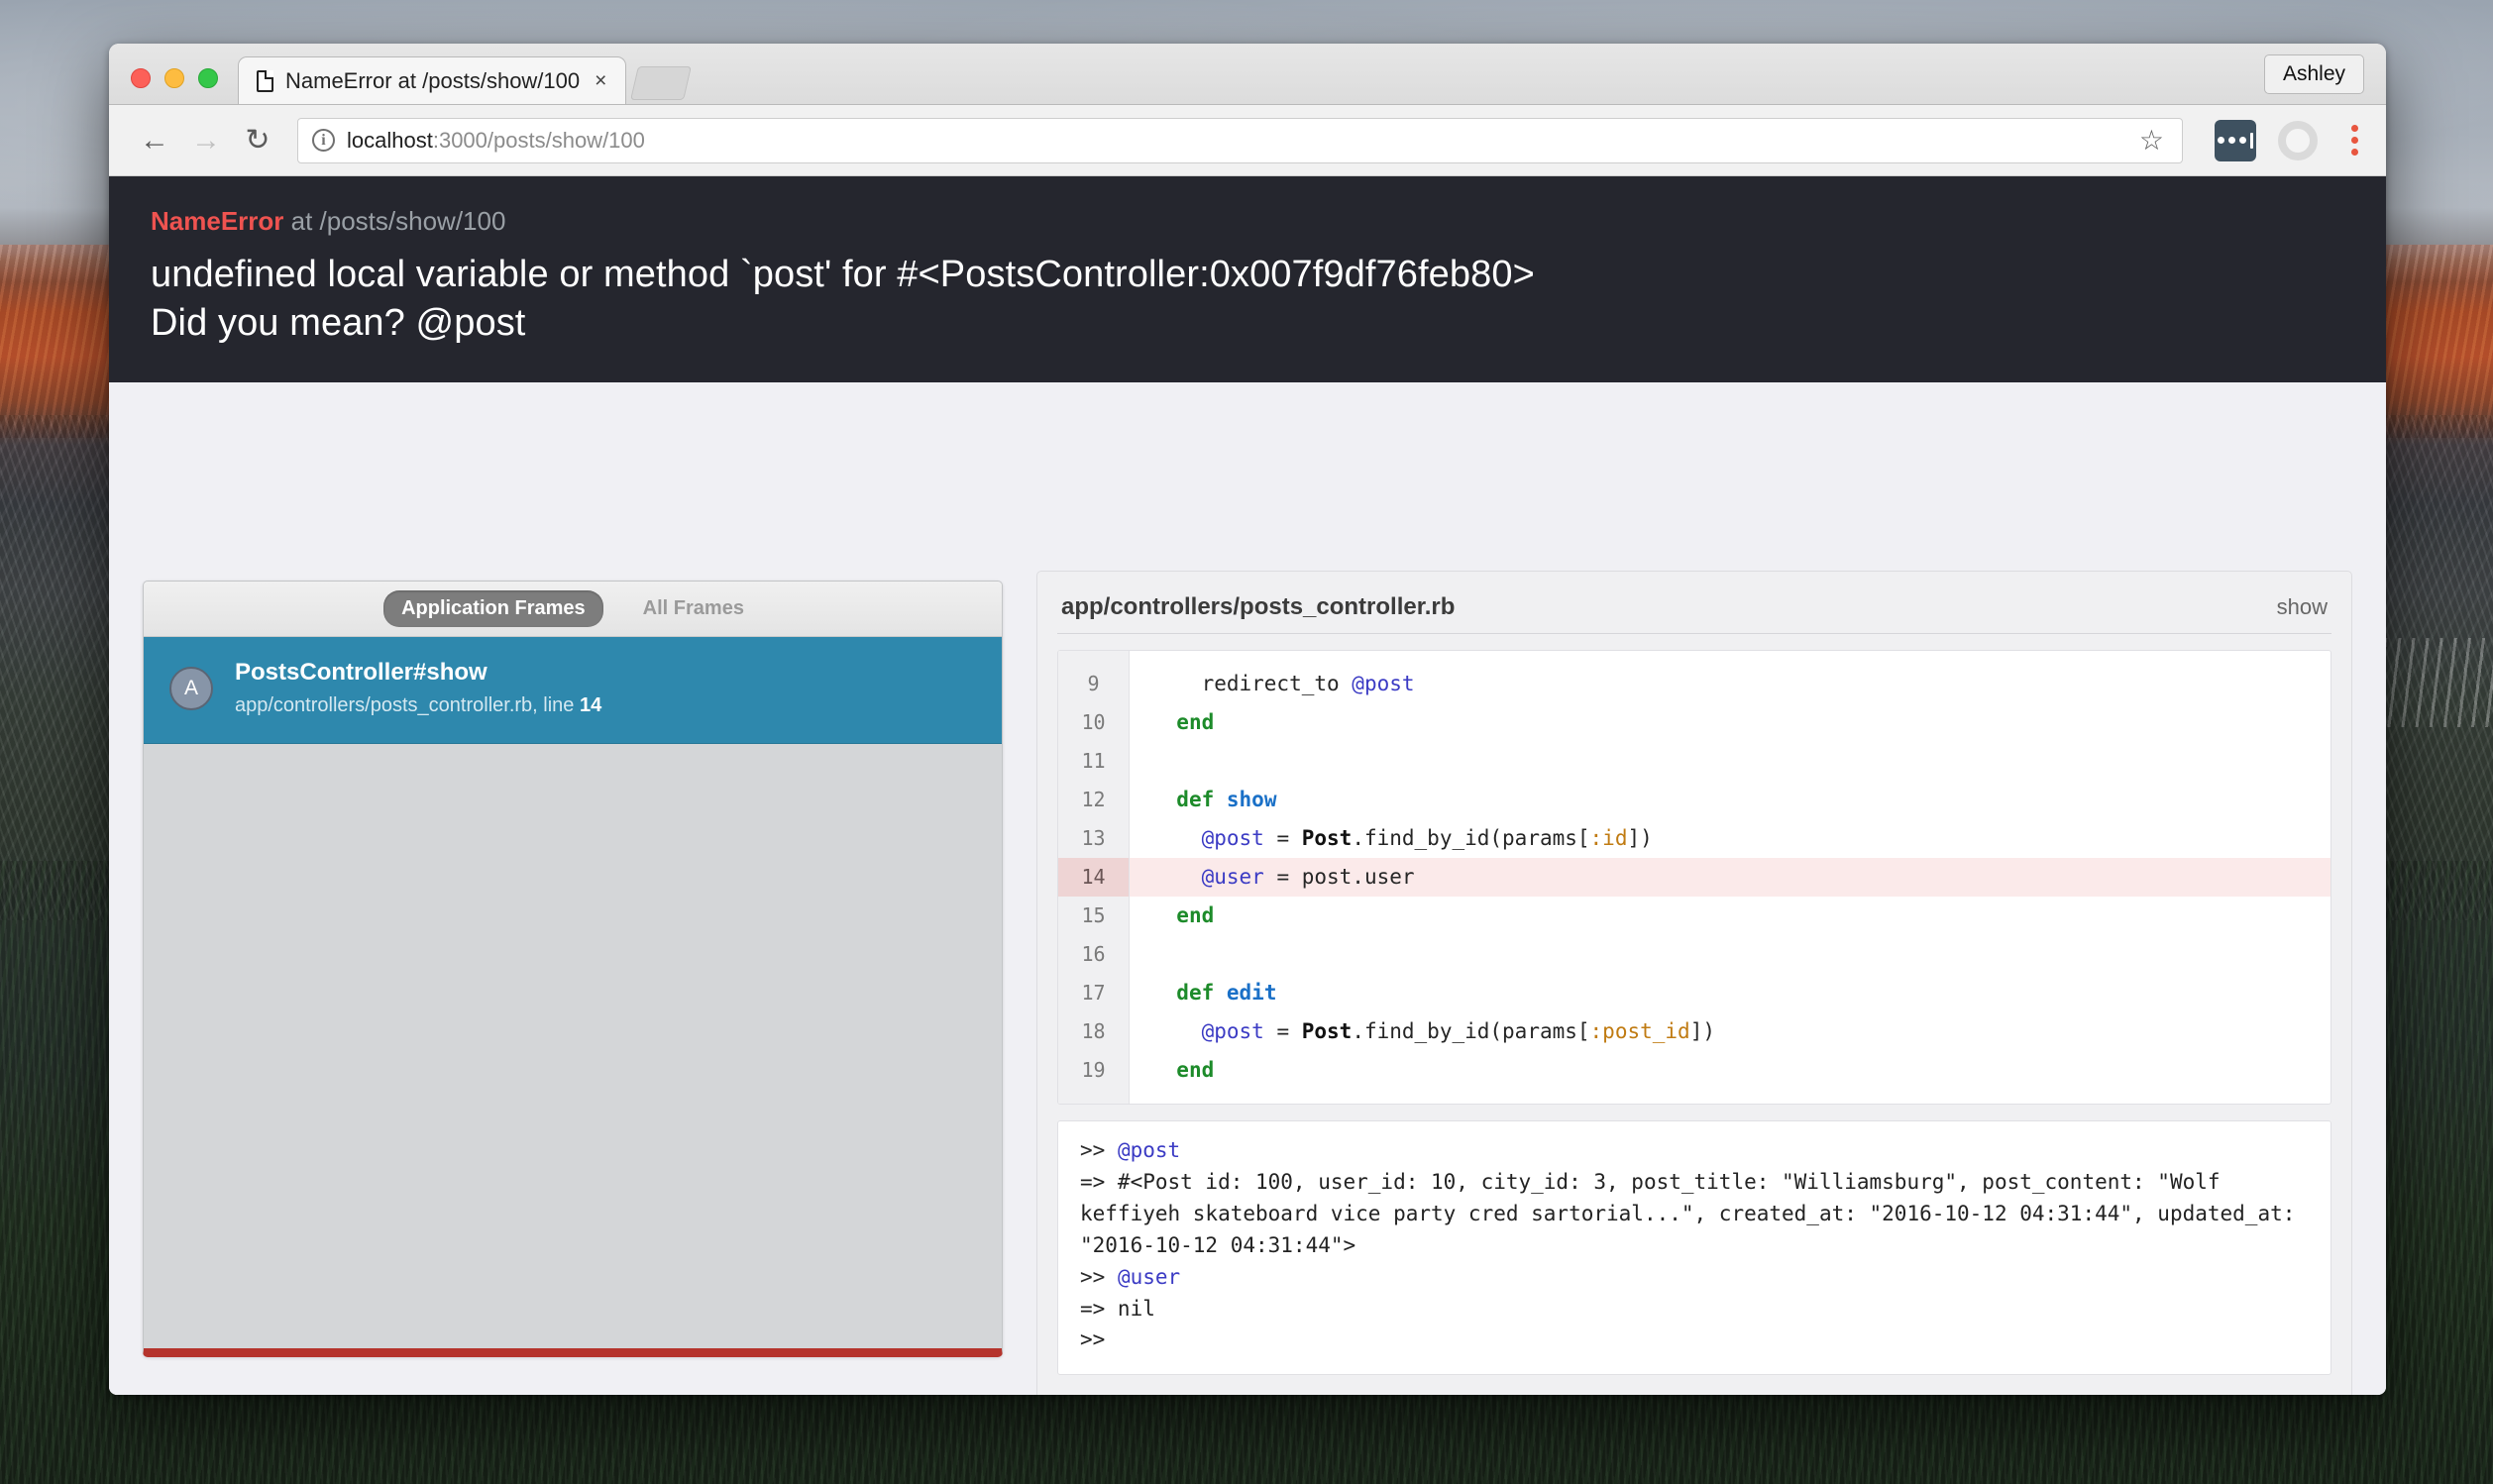 This screenshot has height=1484, width=2493. Describe the element at coordinates (1093, 684) in the screenshot. I see `gutter-line: 9` at that location.